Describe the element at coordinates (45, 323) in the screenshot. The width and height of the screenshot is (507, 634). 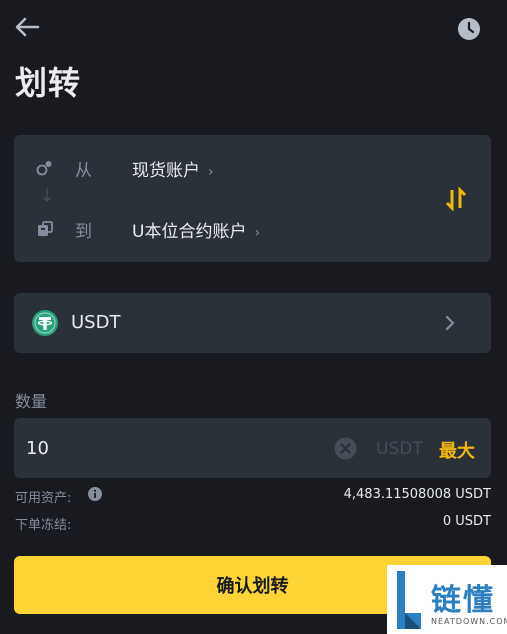
I see `tether-icon` at that location.